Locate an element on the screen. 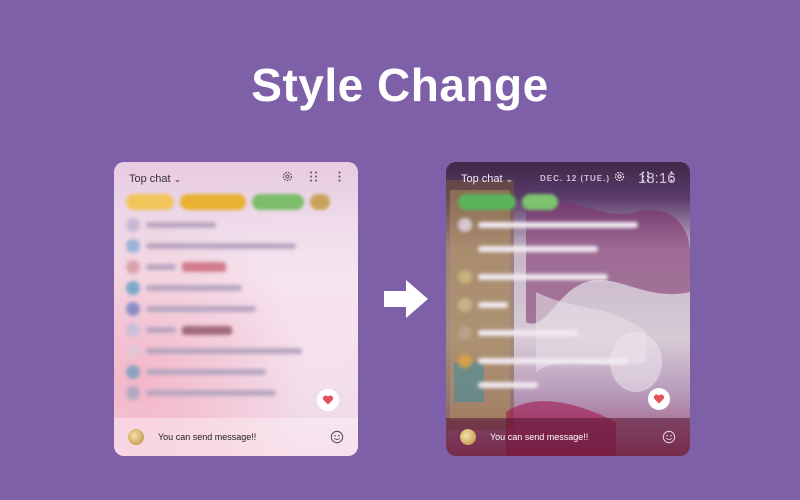 This screenshot has height=500, width=800. date-label: DEC. 12 (TUE.) is located at coordinates (575, 178).